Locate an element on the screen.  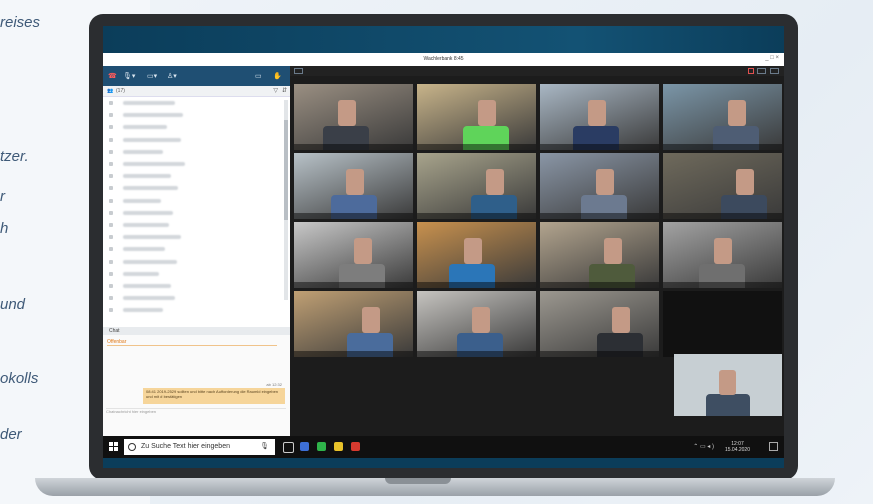
mic-icon: 🎙▾ is located at coordinates (129, 76).